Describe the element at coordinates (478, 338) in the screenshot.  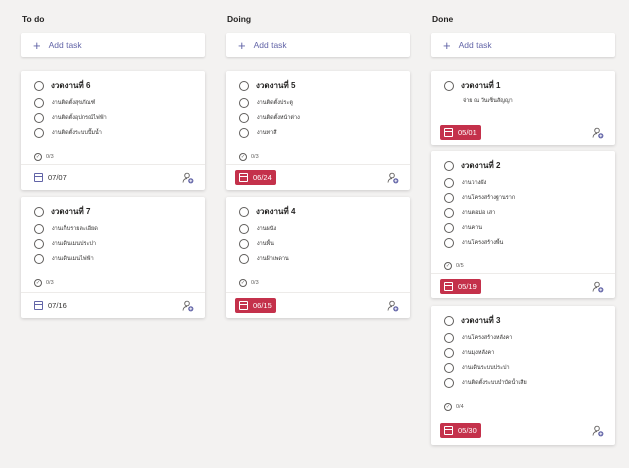
I see `checklist-item: งานโครงสร้างหลังคา` at that location.